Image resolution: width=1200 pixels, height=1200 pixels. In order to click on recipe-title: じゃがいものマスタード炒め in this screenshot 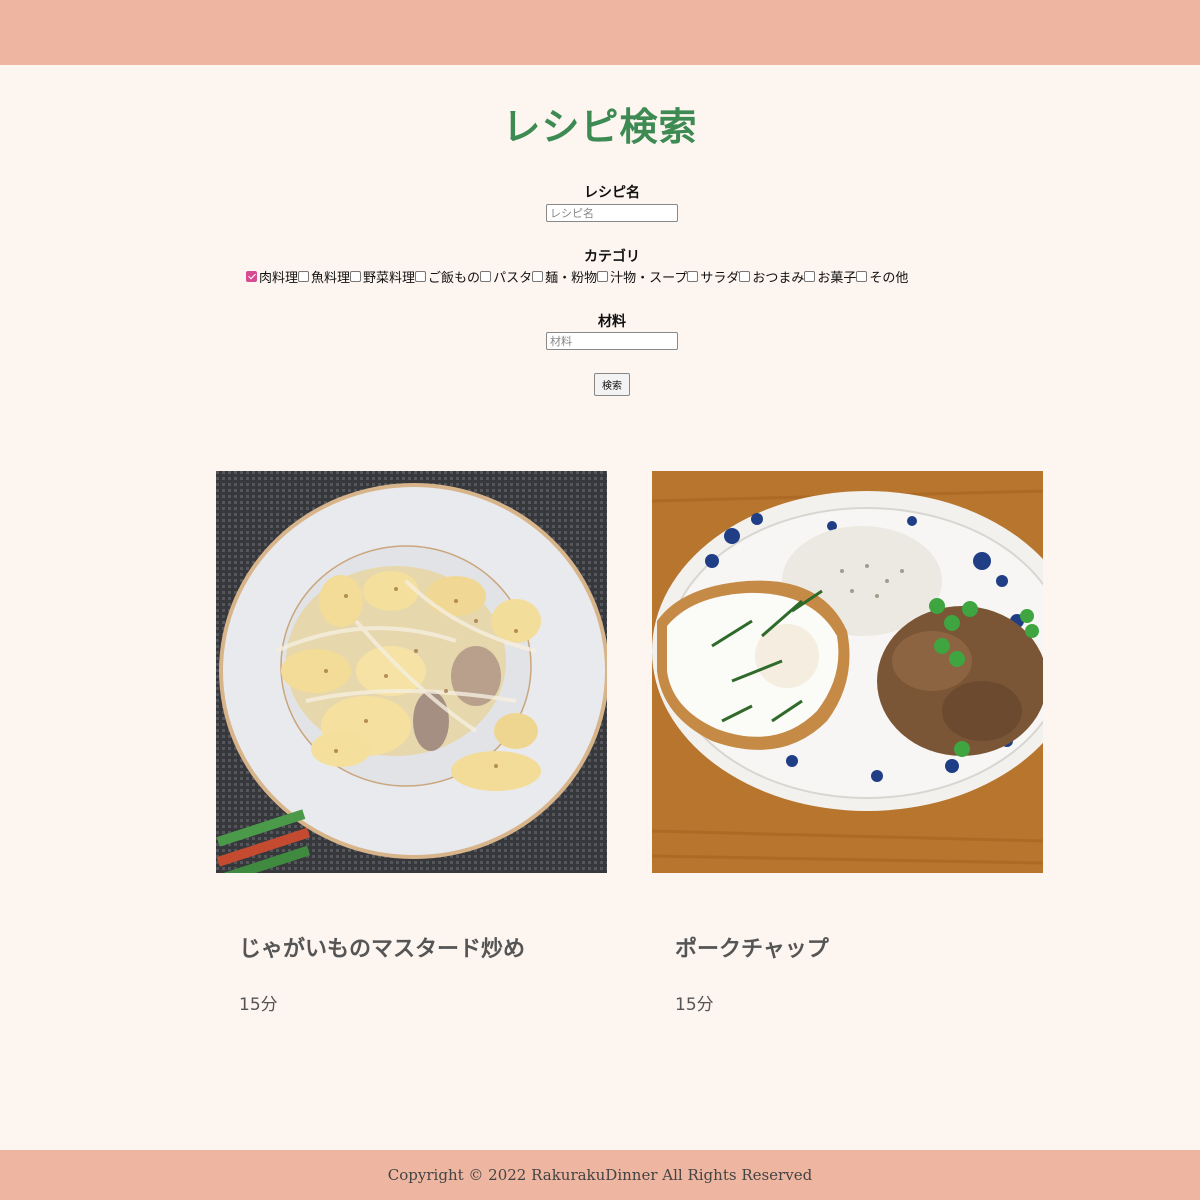, I will do `click(382, 947)`.